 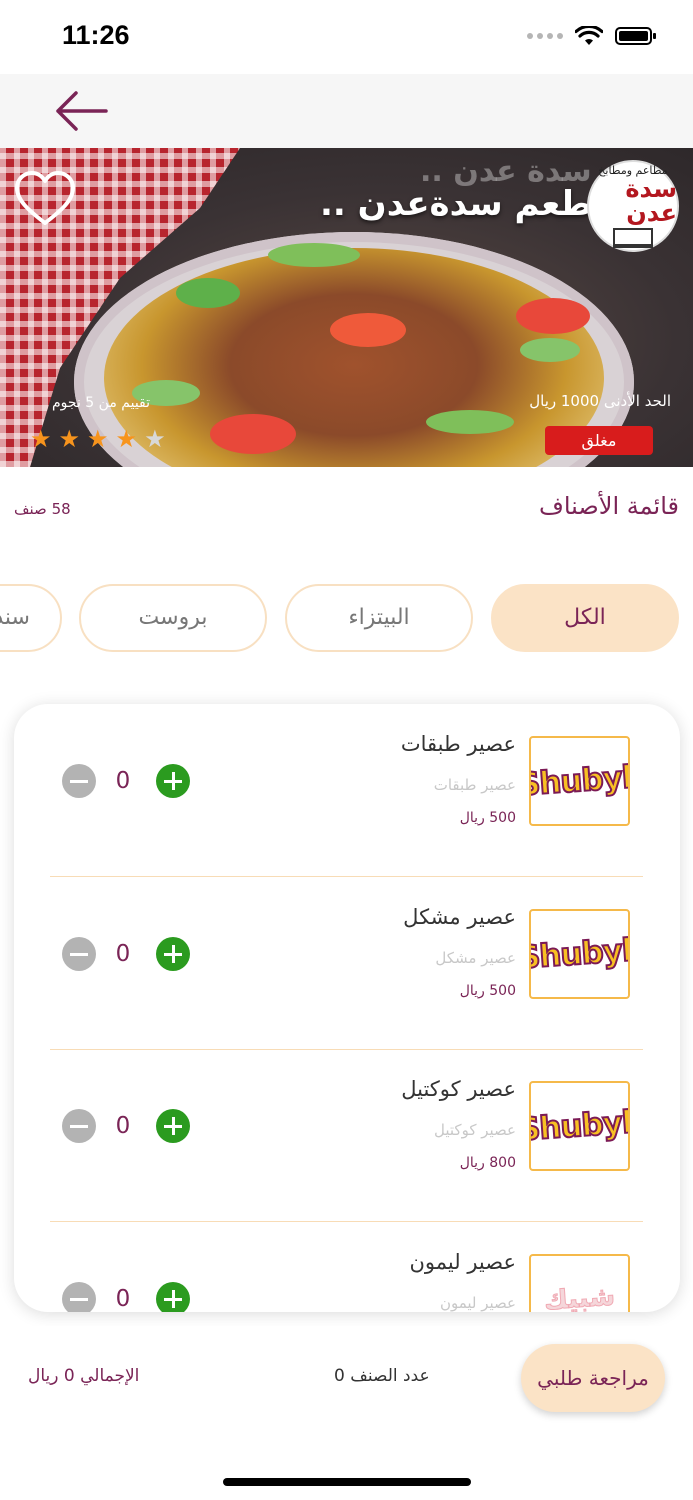 I want to click on nav-bar, so click(x=346, y=111).